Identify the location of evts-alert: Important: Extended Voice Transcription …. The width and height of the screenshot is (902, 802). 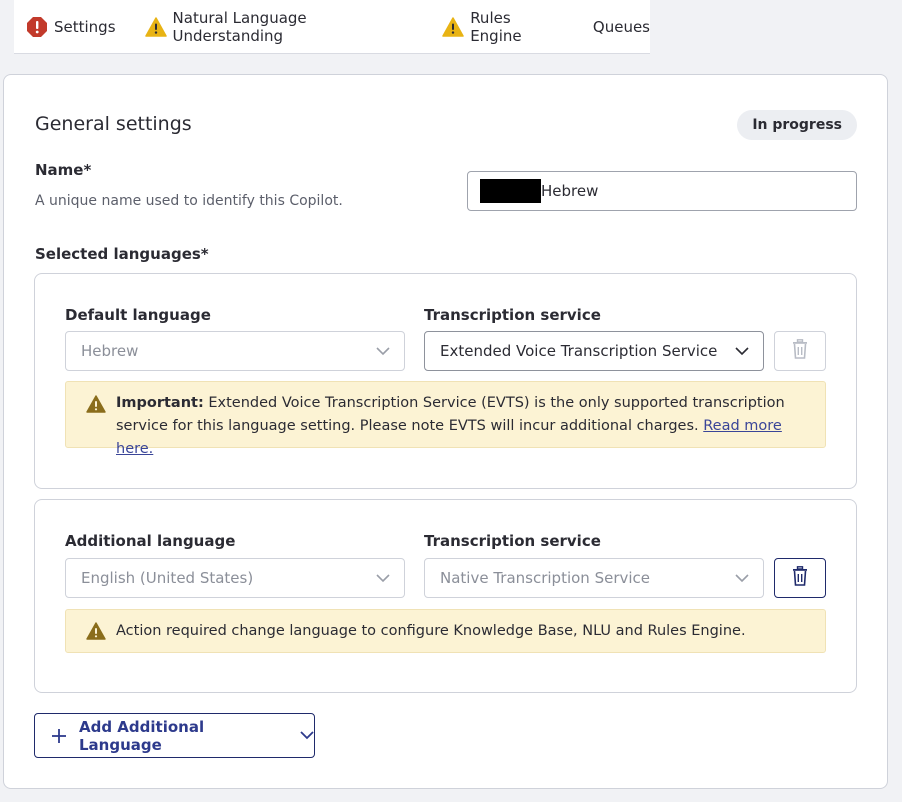
(445, 419).